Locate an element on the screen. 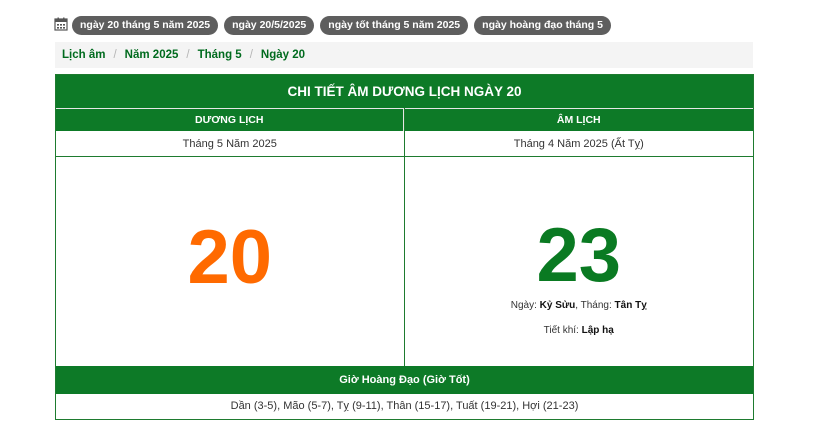 The image size is (820, 430). lunar-month-year: Tháng 4 Năm 2025 (Ất Tỵ) is located at coordinates (578, 144).